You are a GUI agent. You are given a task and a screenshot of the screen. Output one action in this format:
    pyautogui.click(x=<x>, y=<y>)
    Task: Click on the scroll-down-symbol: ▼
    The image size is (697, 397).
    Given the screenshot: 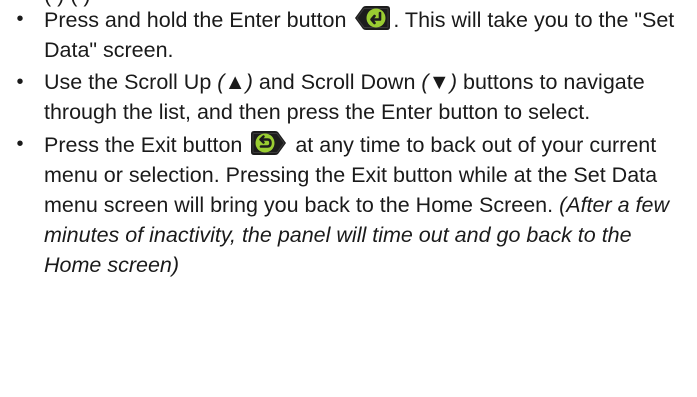 What is the action you would take?
    pyautogui.click(x=439, y=82)
    